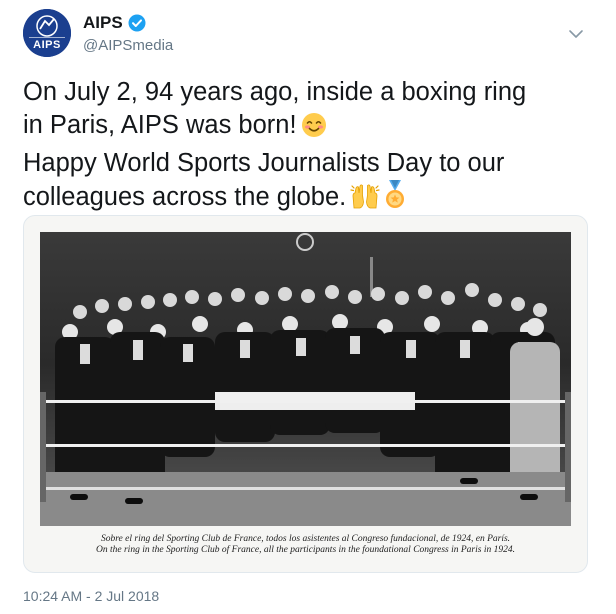 The width and height of the screenshot is (616, 614). I want to click on medal-emoji-icon, so click(395, 199).